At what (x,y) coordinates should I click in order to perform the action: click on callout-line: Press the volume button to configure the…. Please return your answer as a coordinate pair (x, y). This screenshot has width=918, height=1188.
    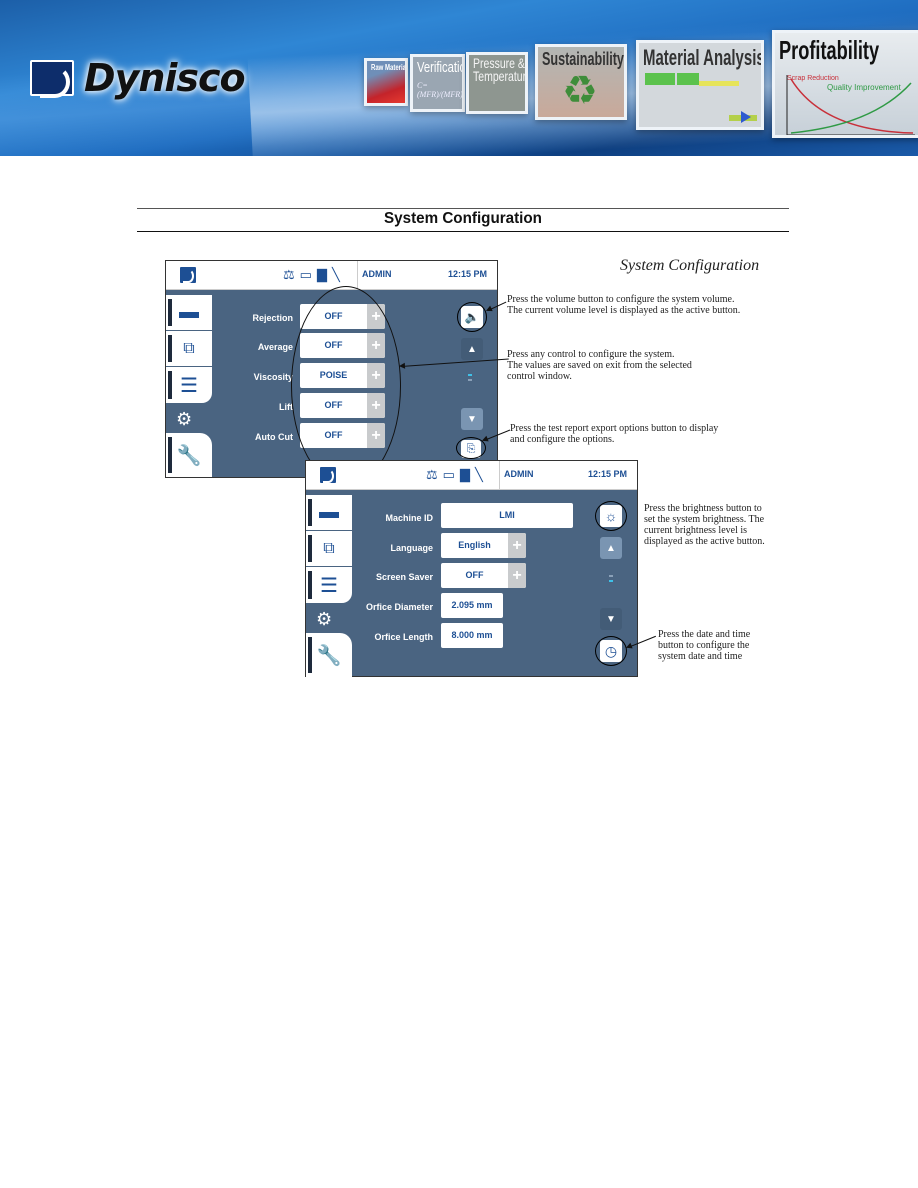
    Looking at the image, I should click on (621, 299).